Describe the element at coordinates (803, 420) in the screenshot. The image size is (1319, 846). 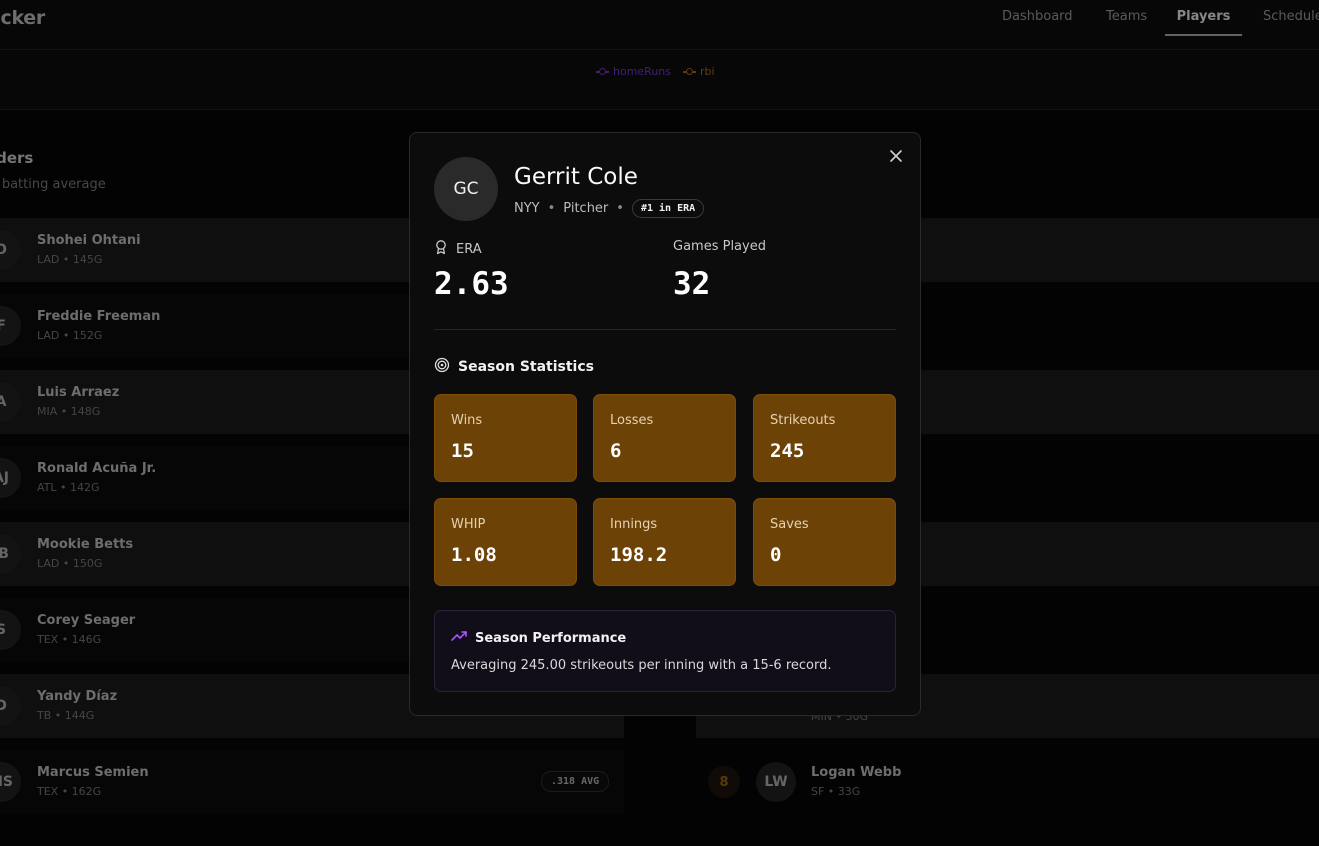
I see `stat-label: Strikeouts` at that location.